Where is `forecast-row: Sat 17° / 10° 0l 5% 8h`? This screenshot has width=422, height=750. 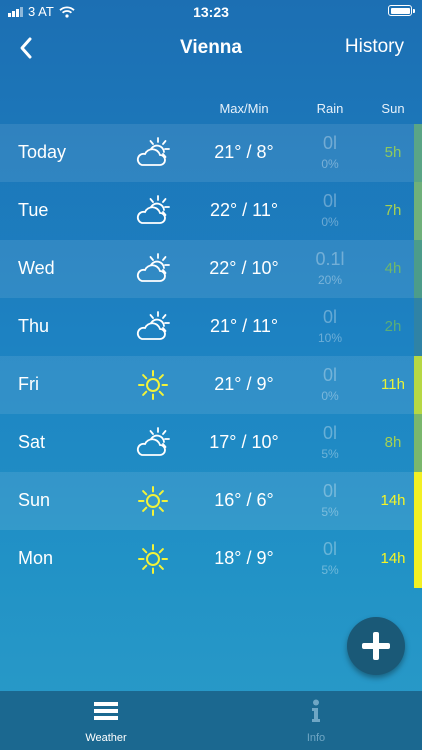
forecast-row: Sat 17° / 10° 0l 5% 8h is located at coordinates (211, 443).